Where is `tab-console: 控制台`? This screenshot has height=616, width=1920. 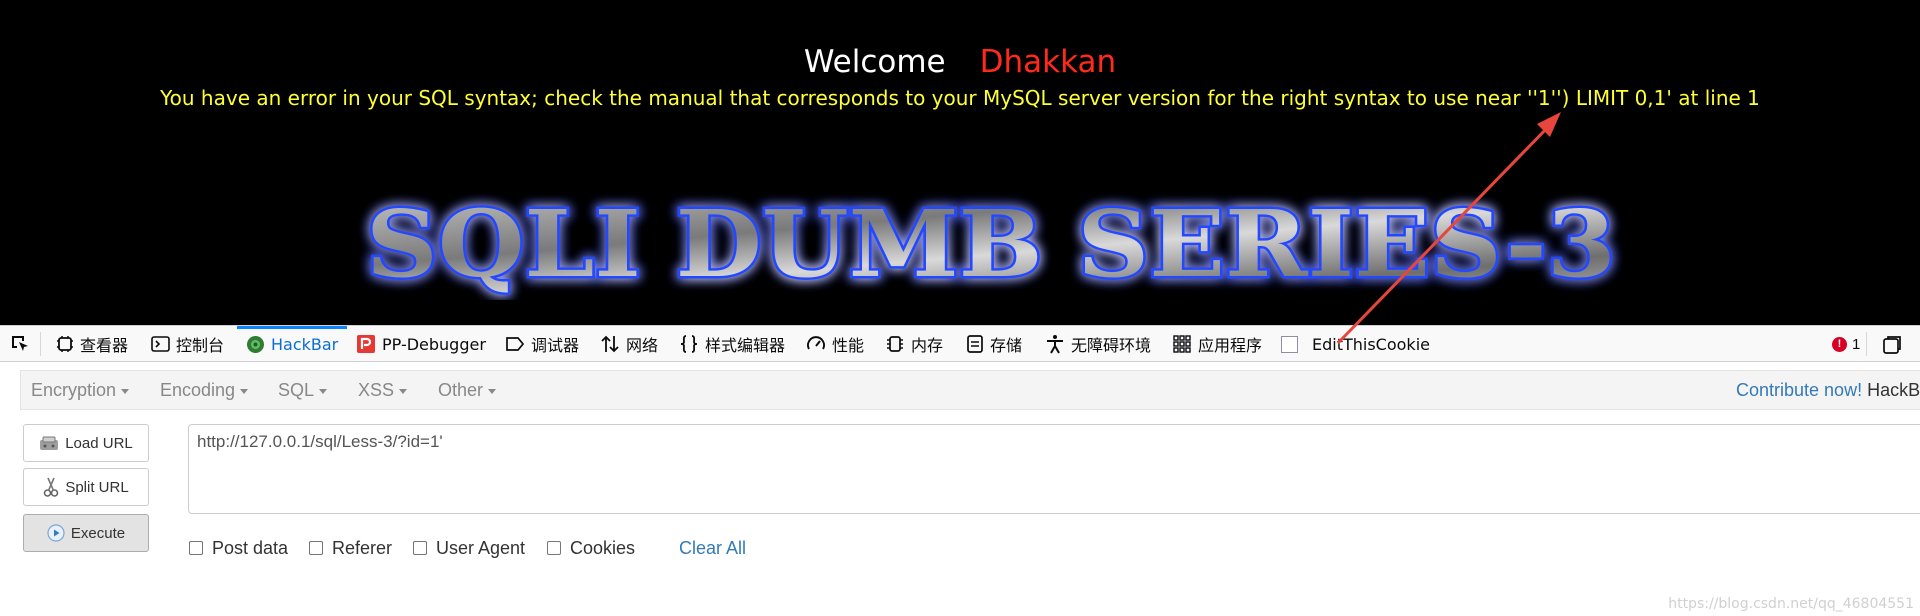 tab-console: 控制台 is located at coordinates (187, 344).